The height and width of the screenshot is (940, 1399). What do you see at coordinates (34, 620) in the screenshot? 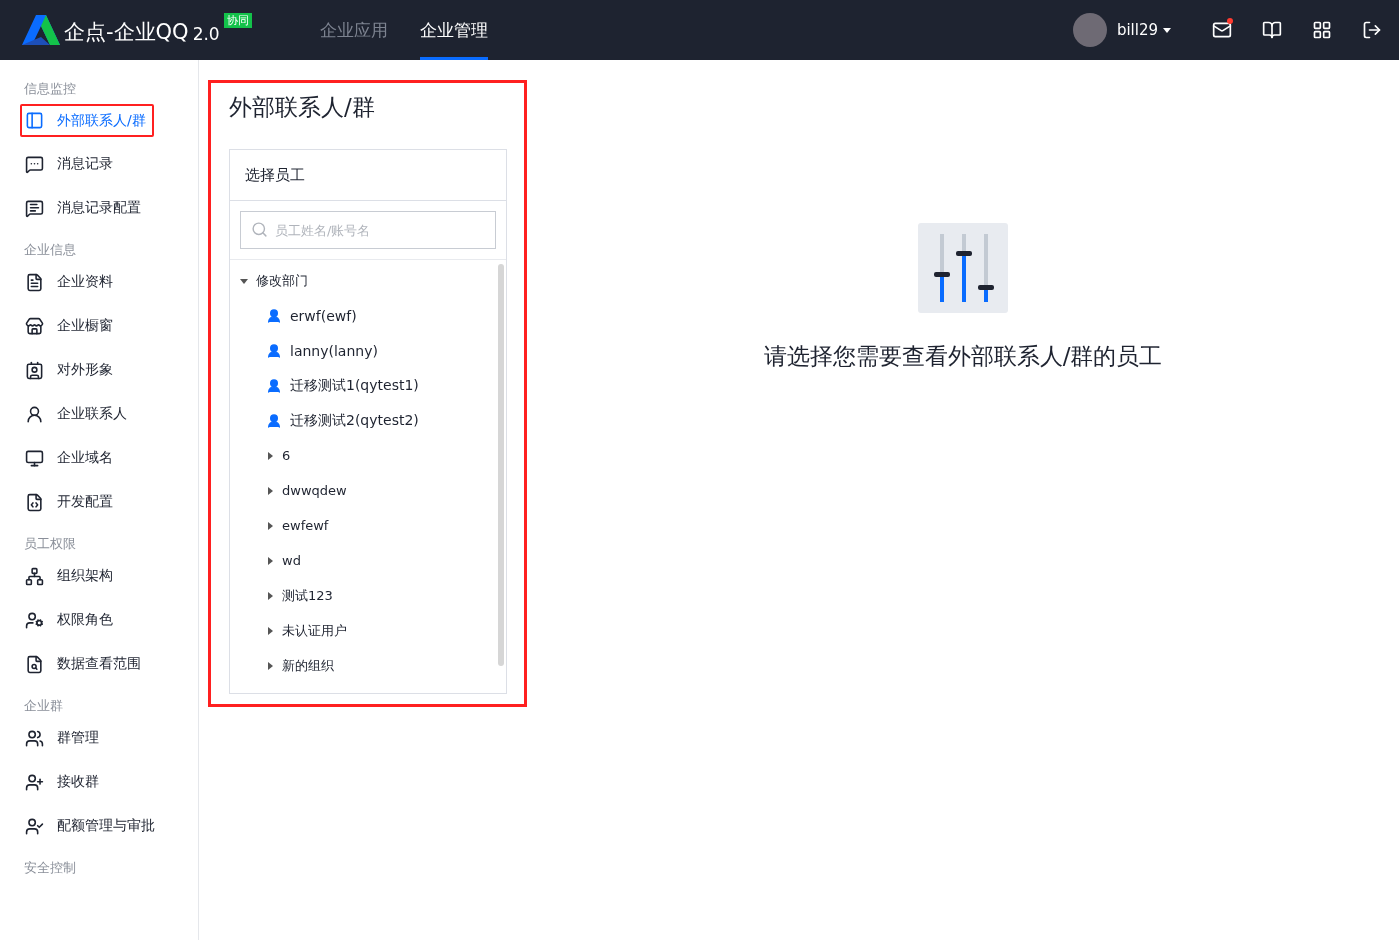
I see `user-gear-icon` at bounding box center [34, 620].